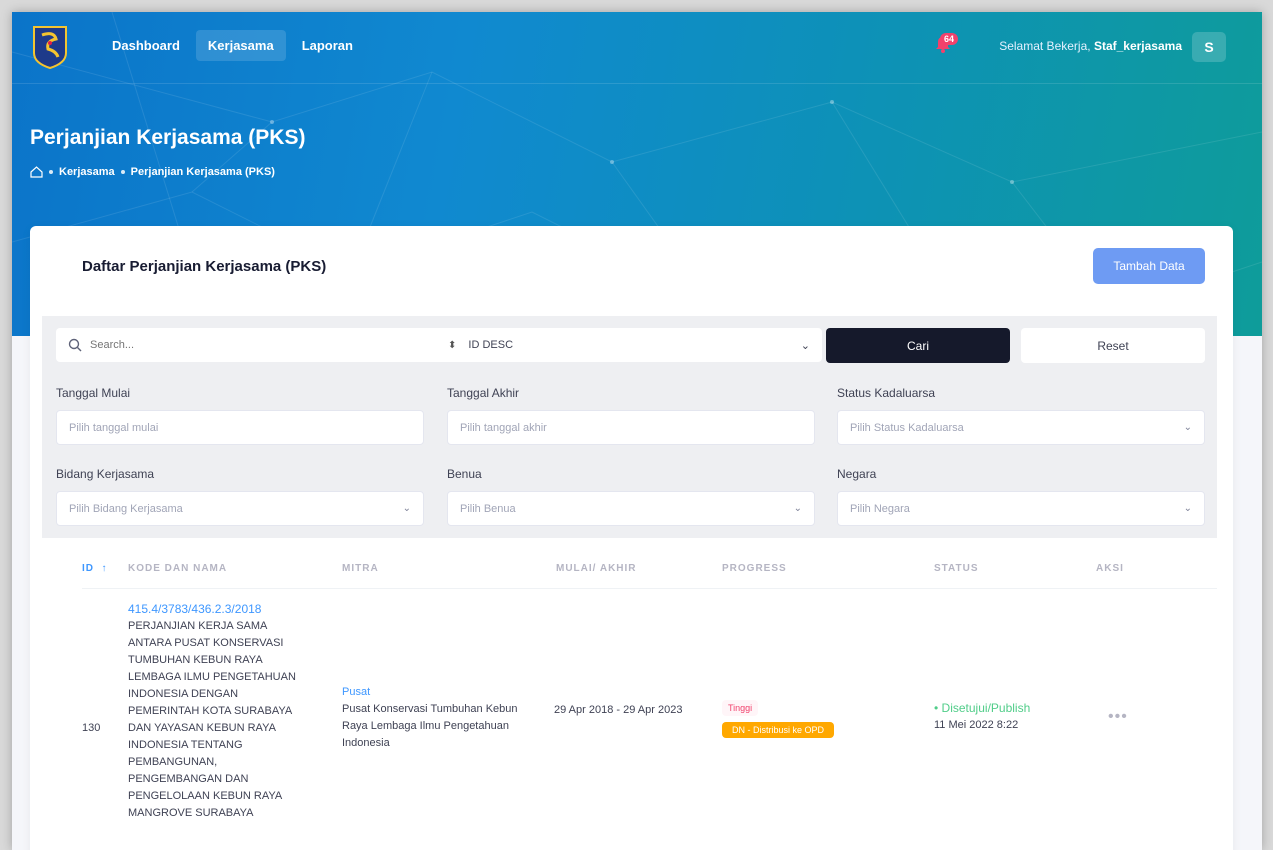 Image resolution: width=1273 pixels, height=850 pixels. Describe the element at coordinates (857, 474) in the screenshot. I see `negara-label: Negara` at that location.